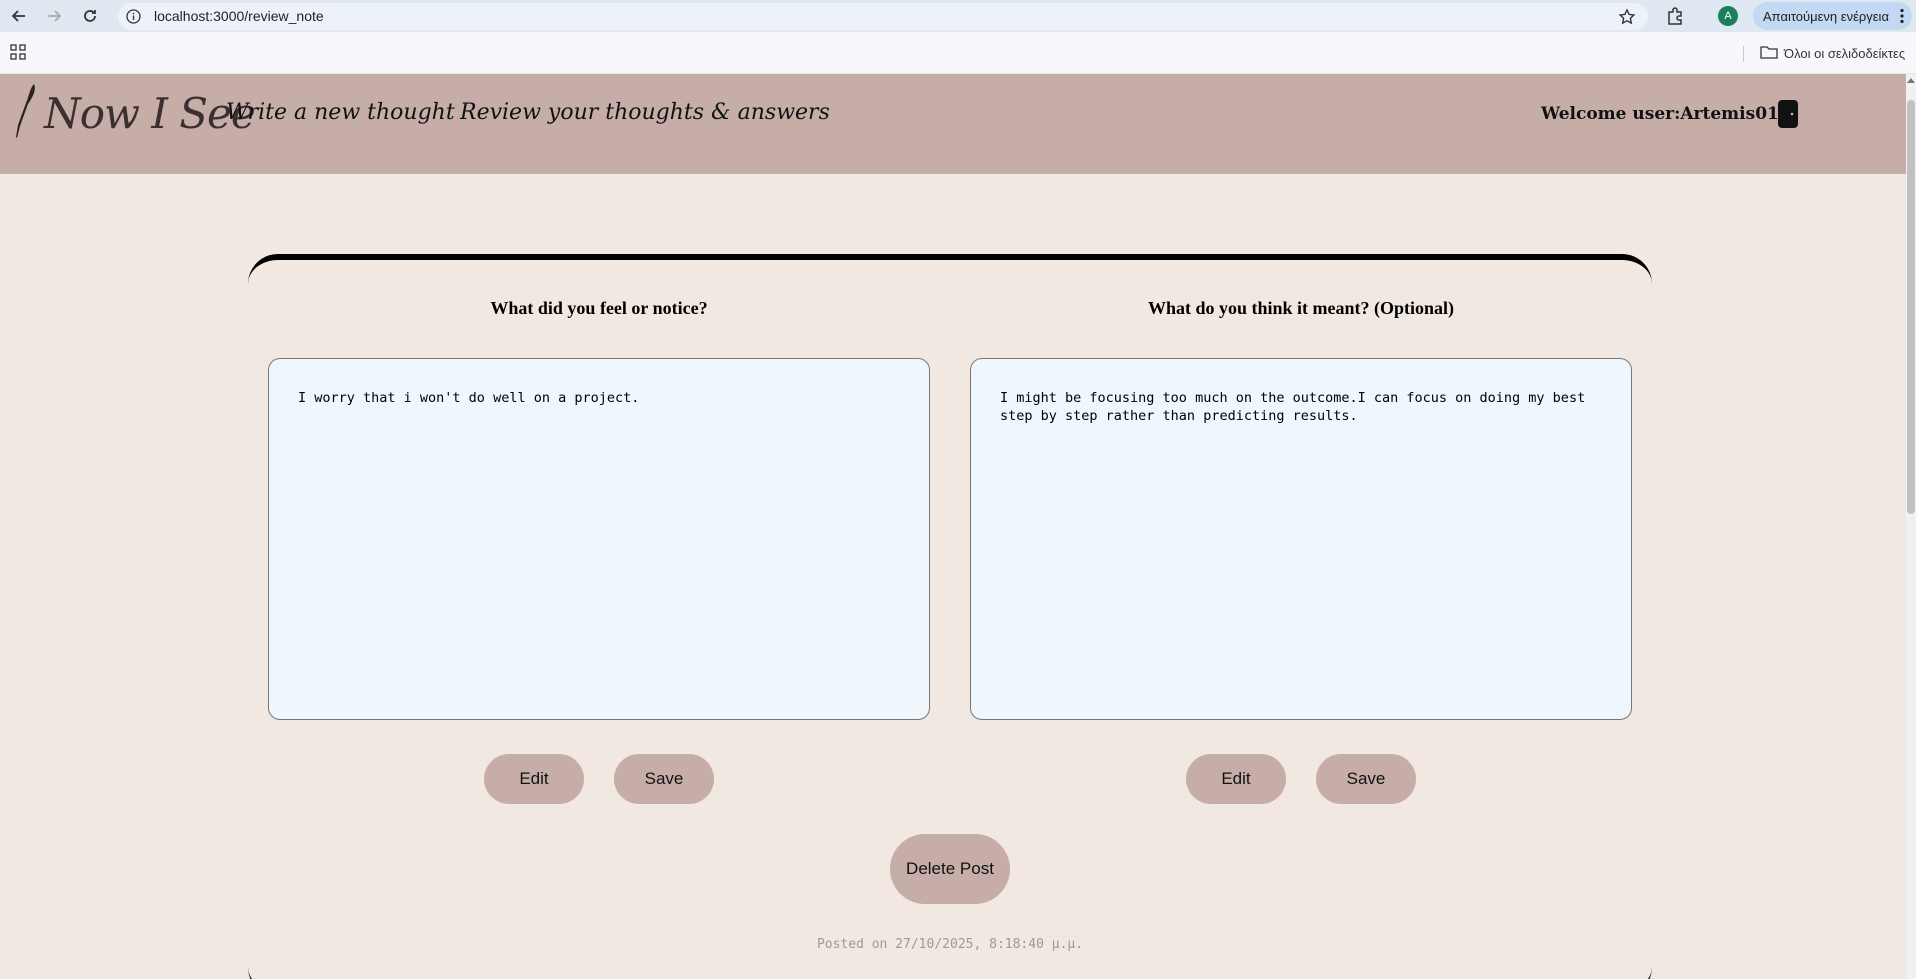 The height and width of the screenshot is (979, 1916). What do you see at coordinates (1728, 16) in the screenshot?
I see `profile-avatar: A` at bounding box center [1728, 16].